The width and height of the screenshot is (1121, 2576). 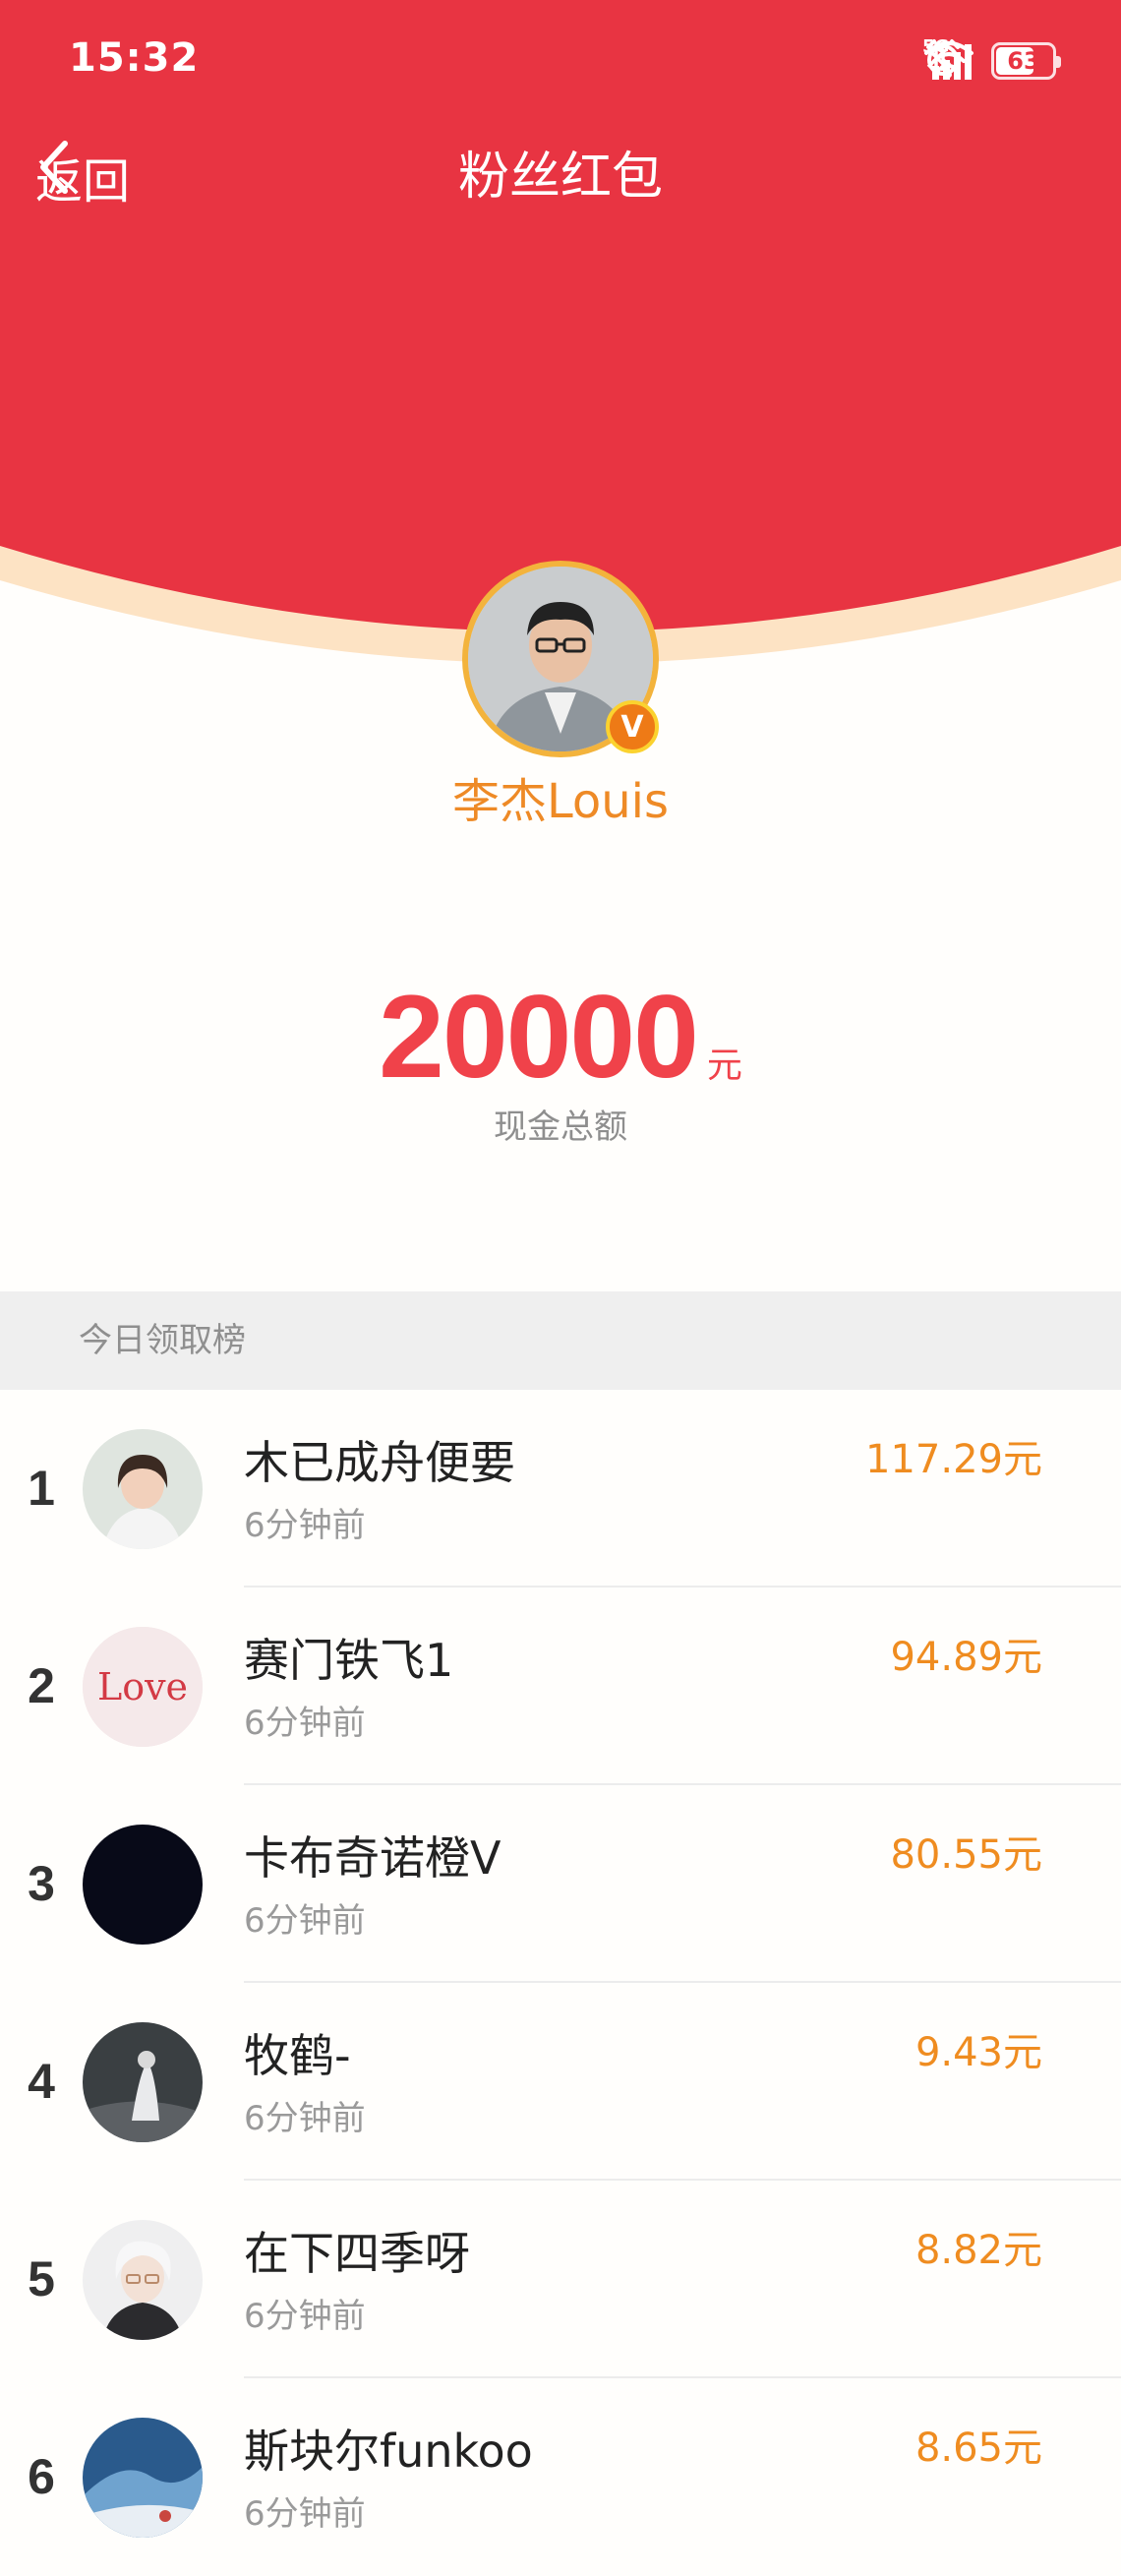 I want to click on chevron-left-icon, so click(x=54, y=167).